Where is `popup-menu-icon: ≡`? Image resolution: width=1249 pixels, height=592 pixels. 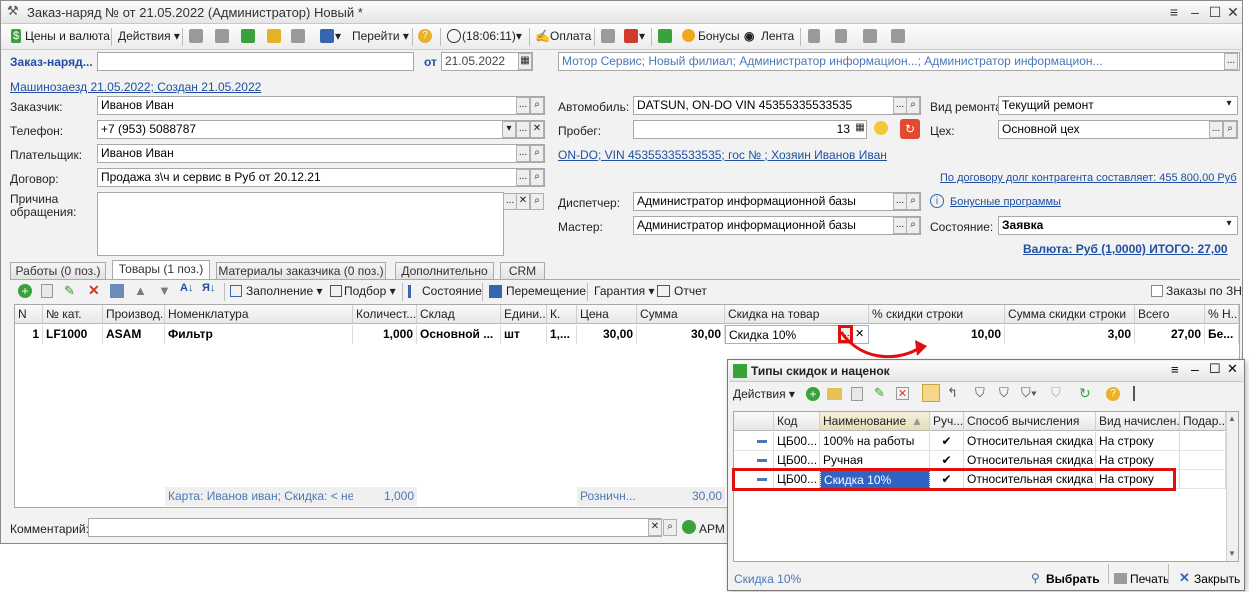
popup-menu-icon: ≡ is located at coordinates (1175, 369).